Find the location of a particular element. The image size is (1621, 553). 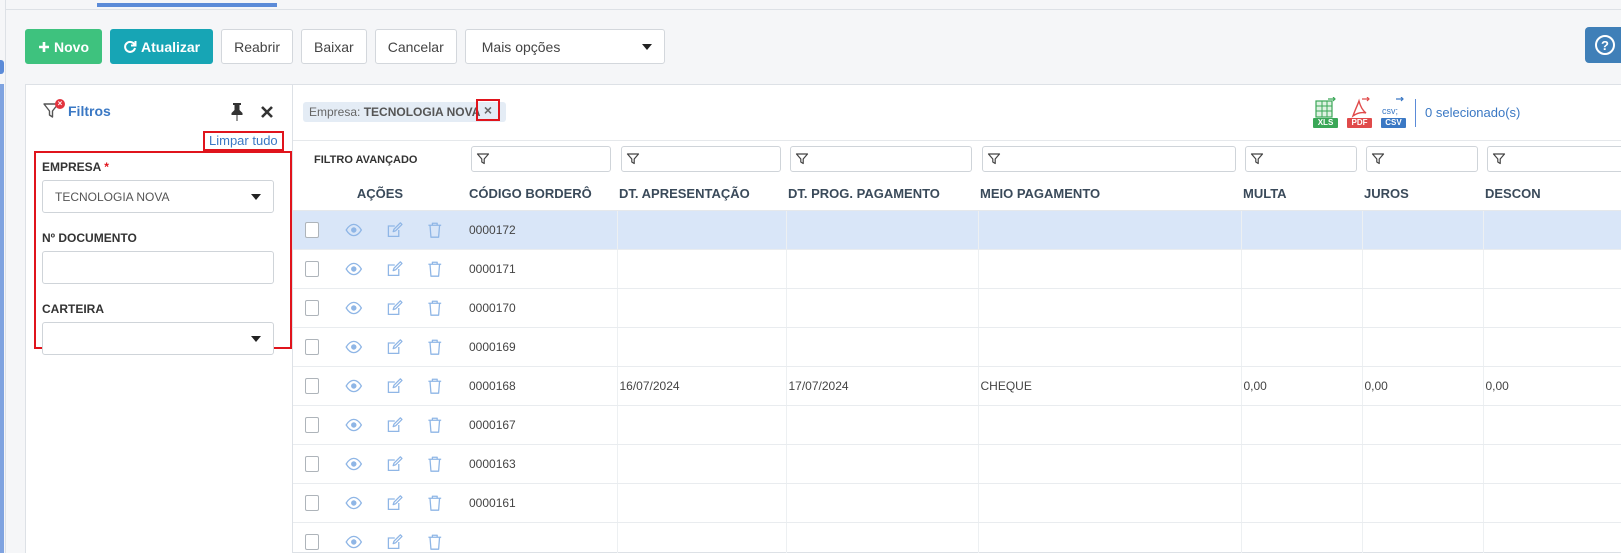

close-icon is located at coordinates (267, 112).